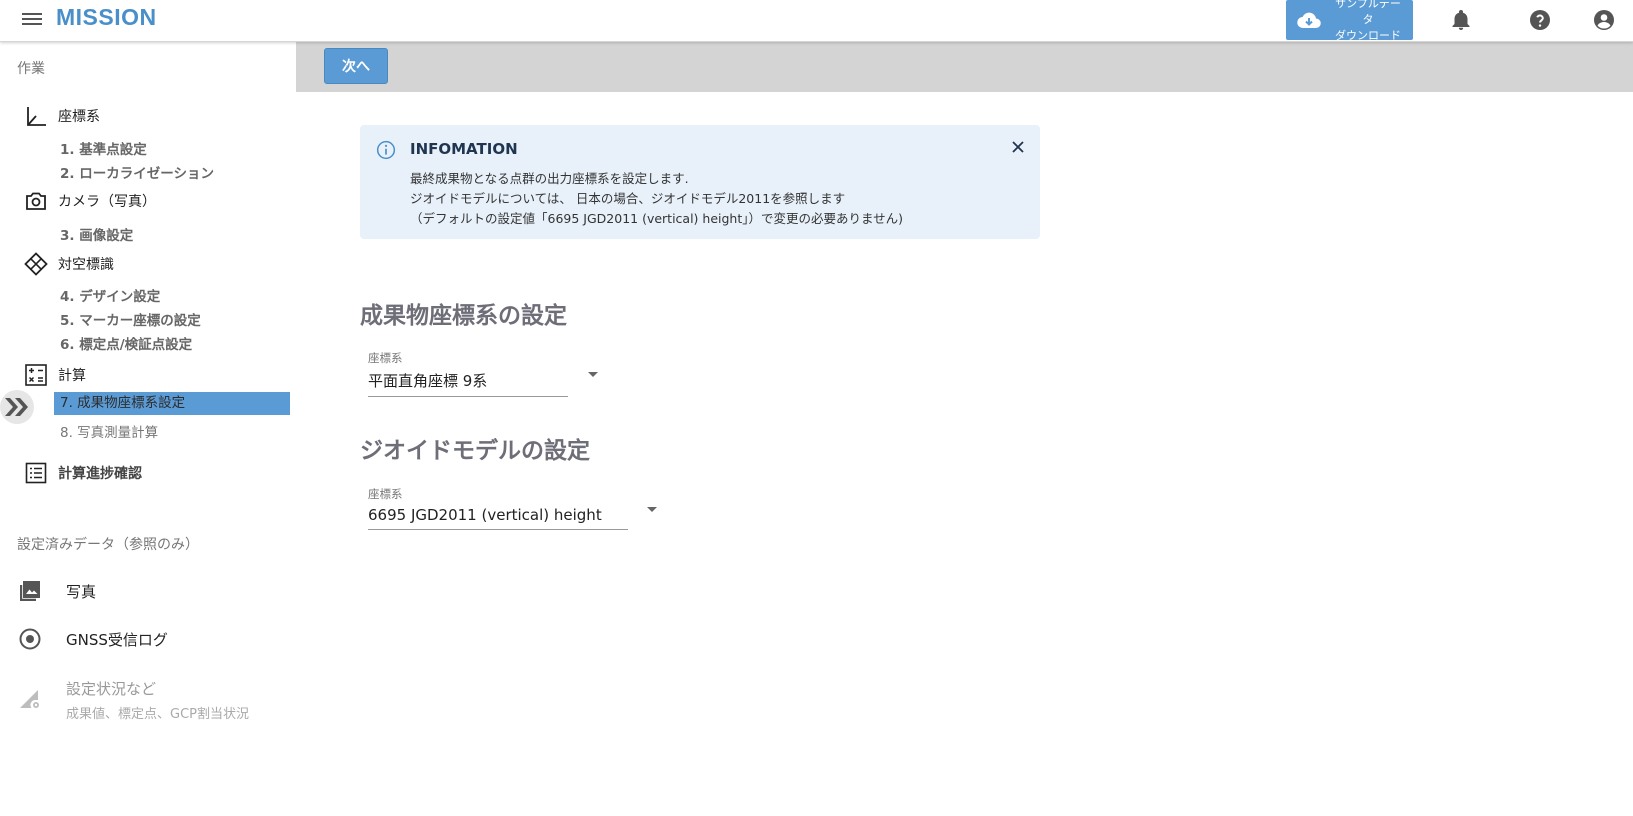  I want to click on configured-section-label: 設定済みデータ（参照のみ）, so click(108, 545).